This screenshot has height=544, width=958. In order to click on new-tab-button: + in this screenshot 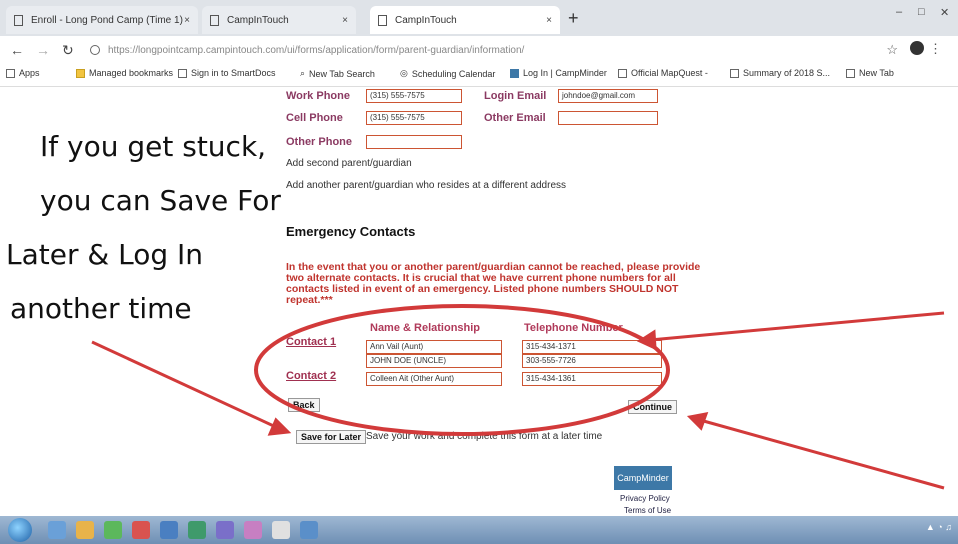, I will do `click(573, 18)`.